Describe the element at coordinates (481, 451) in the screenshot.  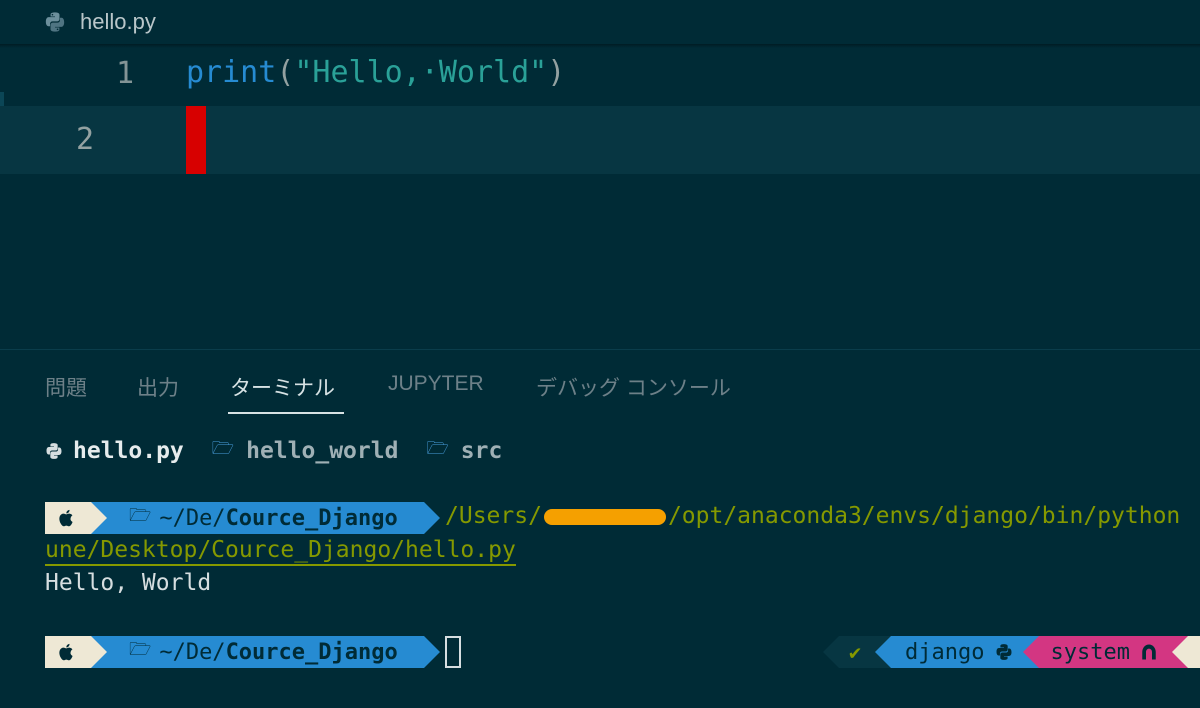
I see `breadcrumb-label: src` at that location.